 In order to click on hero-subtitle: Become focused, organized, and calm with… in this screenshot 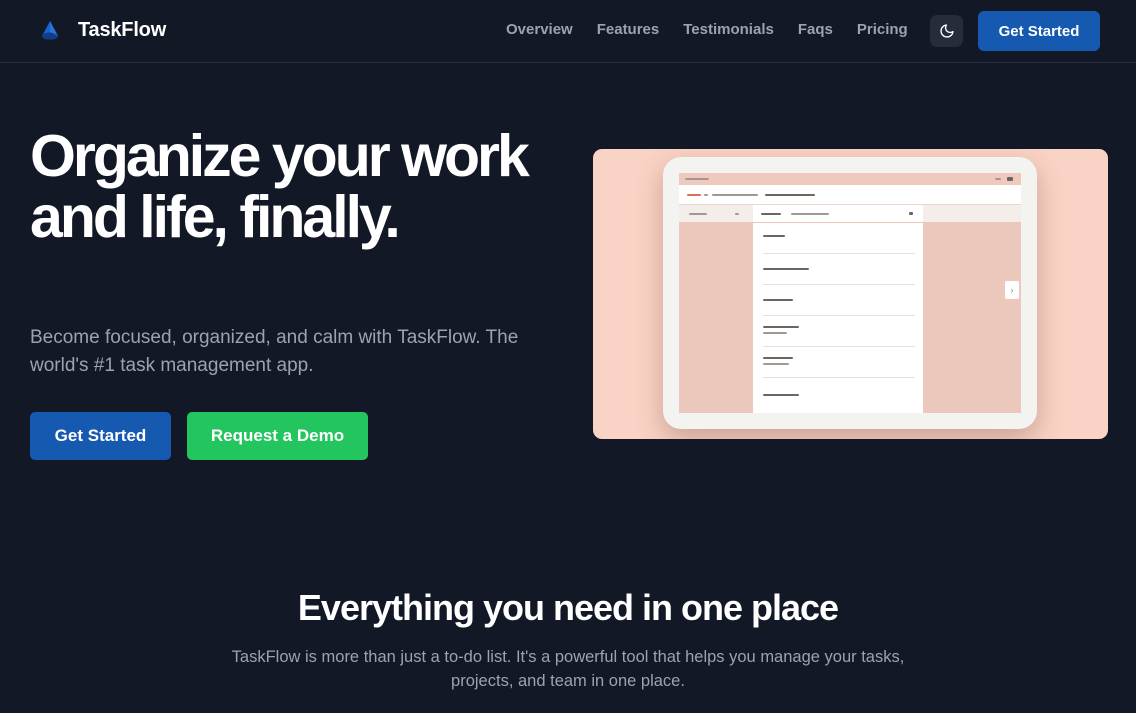, I will do `click(274, 351)`.